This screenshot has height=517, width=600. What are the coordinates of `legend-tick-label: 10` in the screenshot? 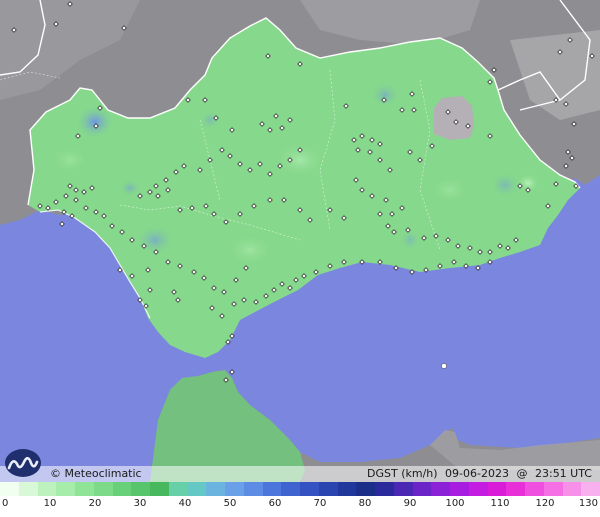 It's located at (50, 503).